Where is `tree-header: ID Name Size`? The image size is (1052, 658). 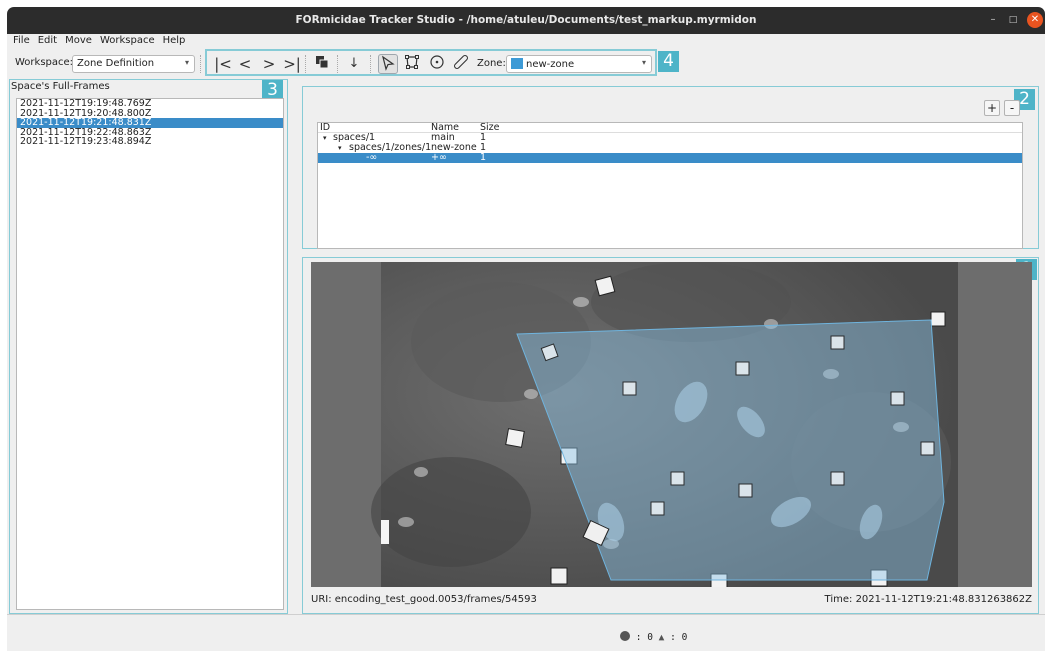
tree-header: ID Name Size is located at coordinates (670, 128).